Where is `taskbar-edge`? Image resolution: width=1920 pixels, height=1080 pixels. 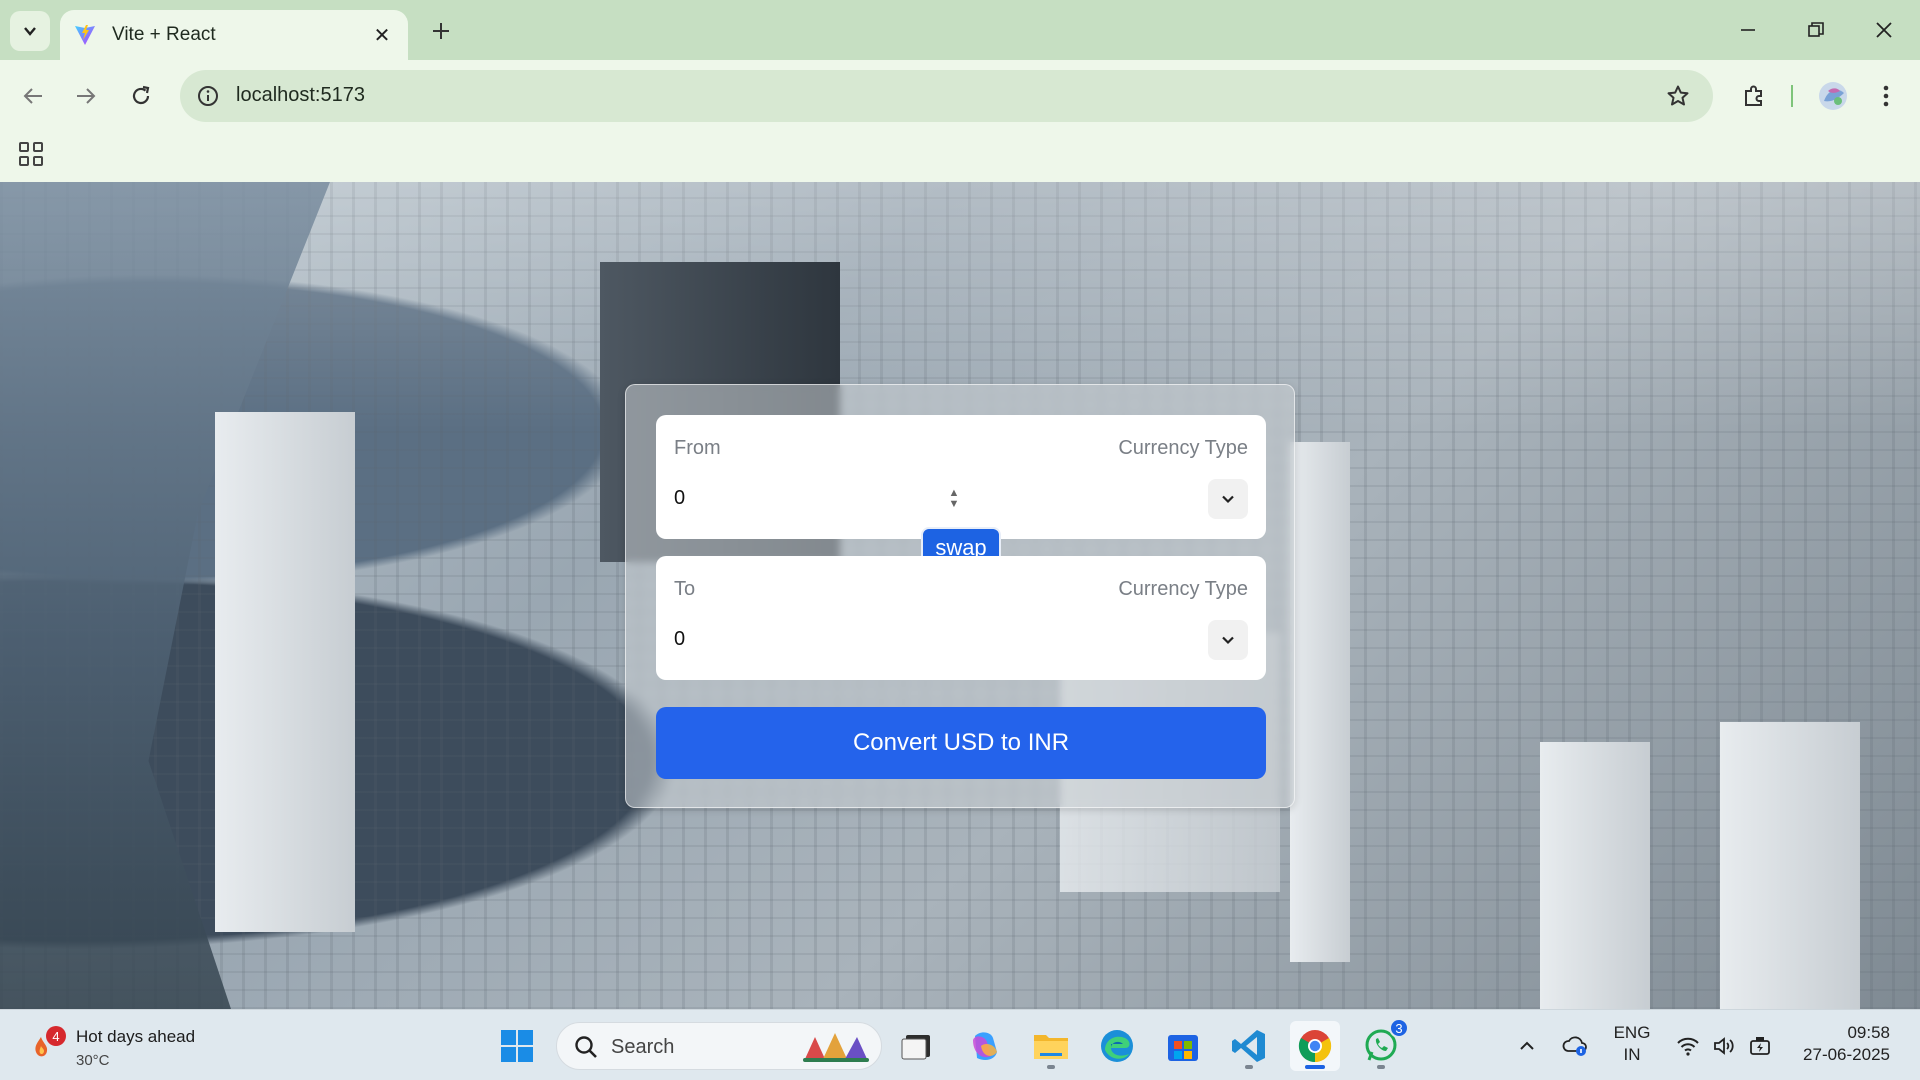
taskbar-edge is located at coordinates (1117, 1046).